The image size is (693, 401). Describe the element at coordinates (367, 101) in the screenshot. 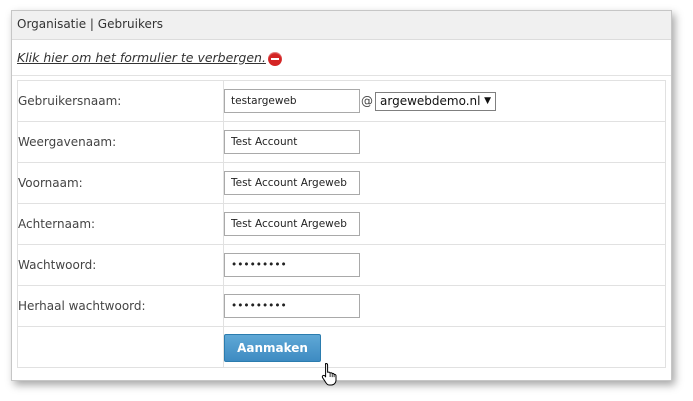

I see `at-sign: @` at that location.